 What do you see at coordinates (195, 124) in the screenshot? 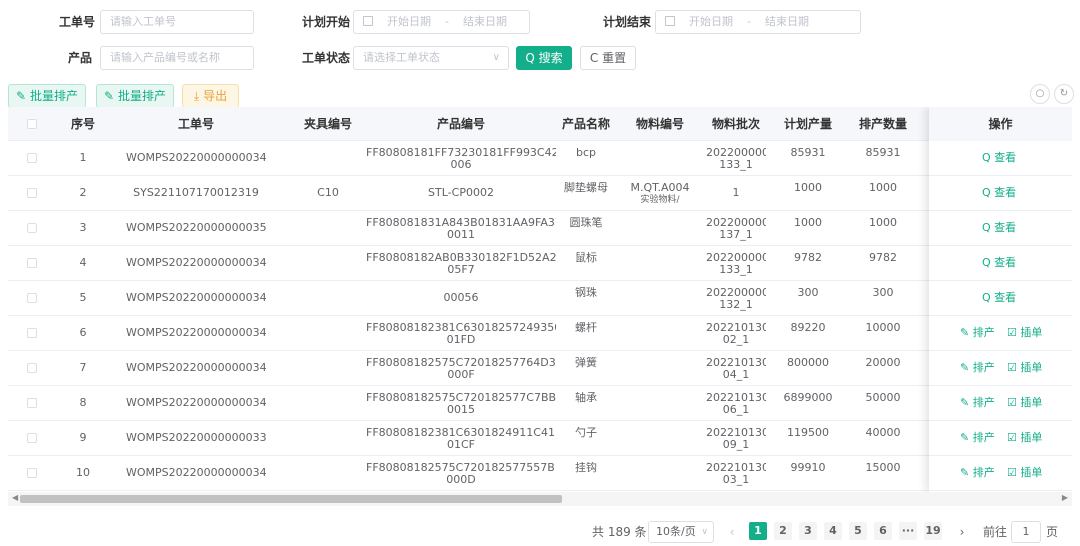
I see `header-work-order: 工单号` at bounding box center [195, 124].